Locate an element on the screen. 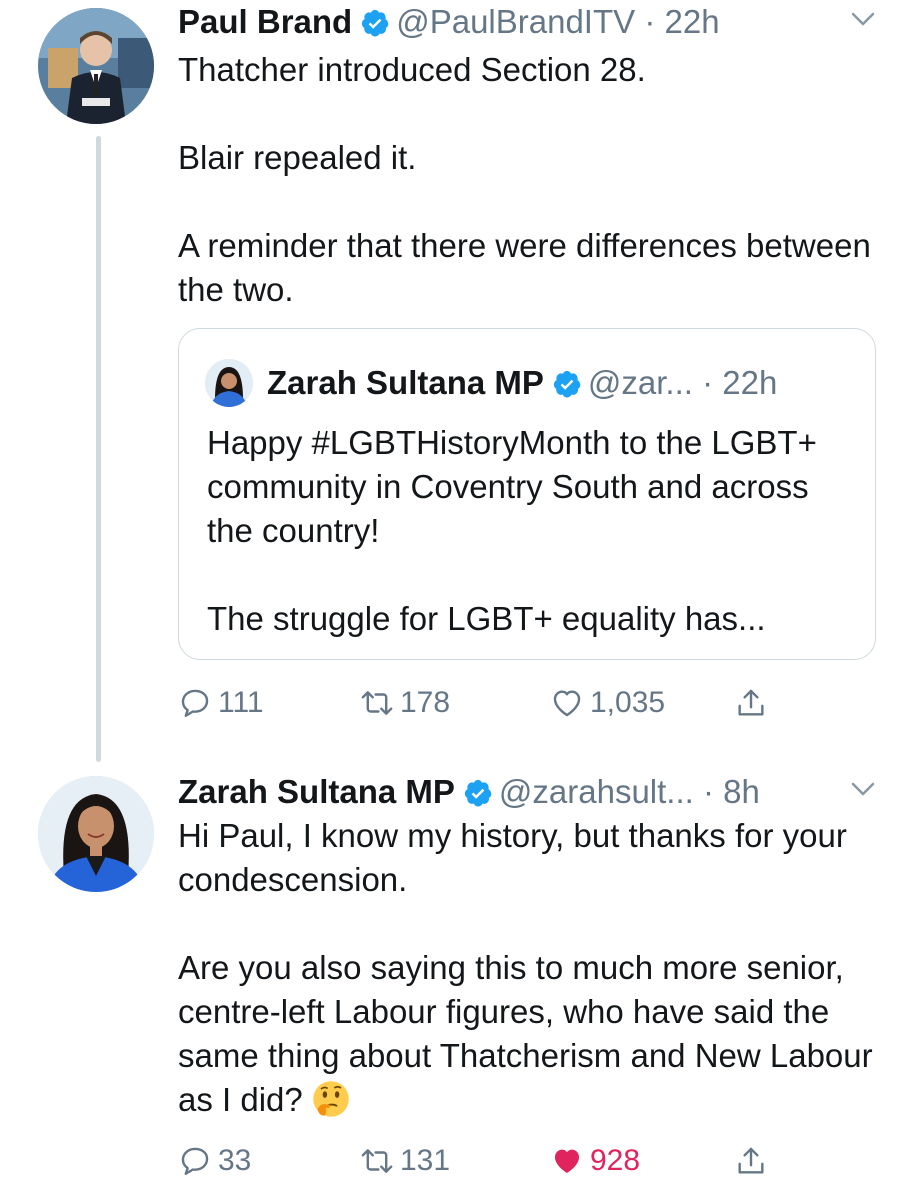  tweet-paragraph: Thatcher introduced Section 28. is located at coordinates (412, 69).